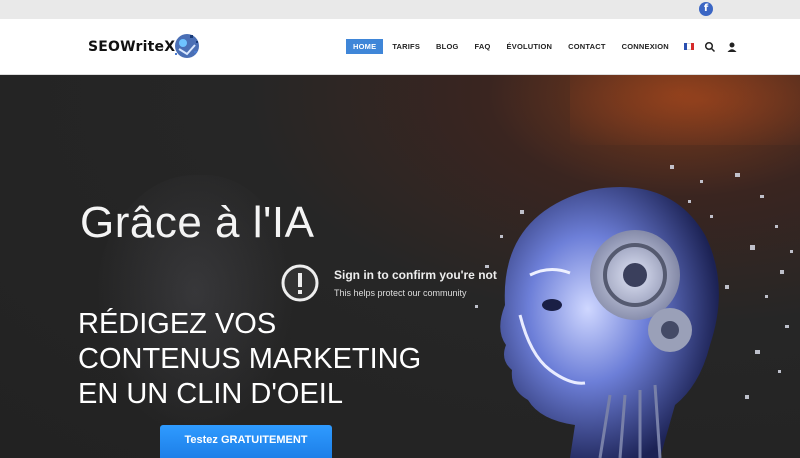 The height and width of the screenshot is (458, 800). I want to click on logo-icon, so click(187, 46).